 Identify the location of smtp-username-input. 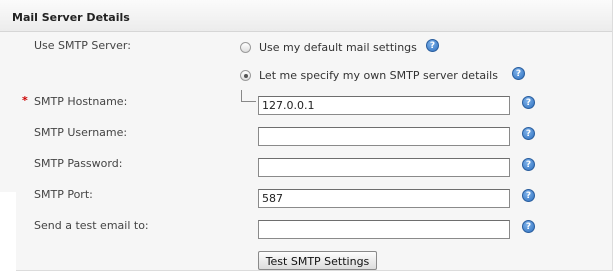
(384, 136).